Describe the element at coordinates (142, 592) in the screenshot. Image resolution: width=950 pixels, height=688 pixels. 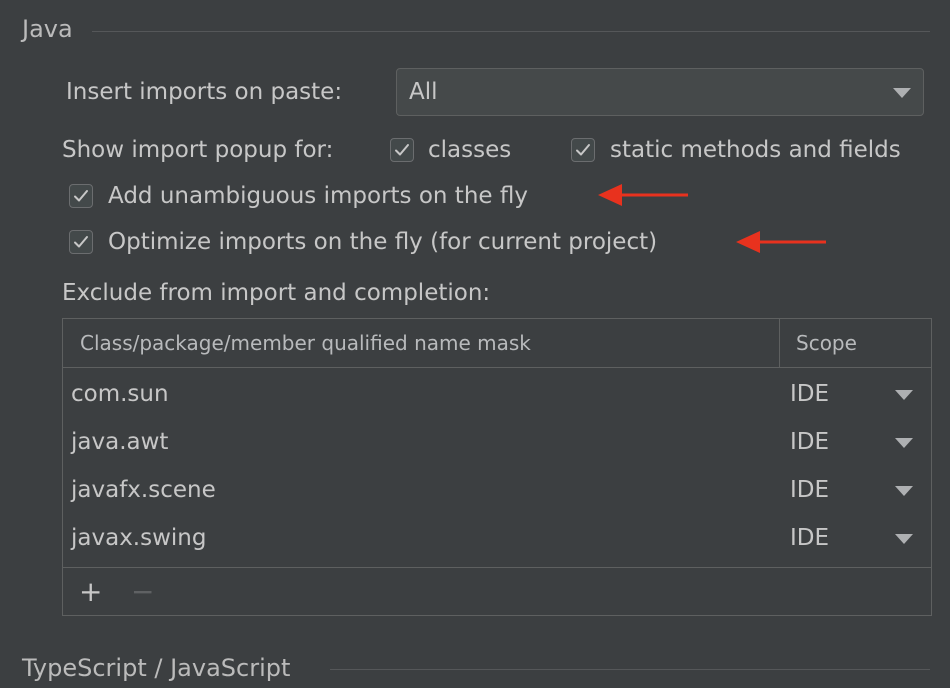
I see `minus-icon: −` at that location.